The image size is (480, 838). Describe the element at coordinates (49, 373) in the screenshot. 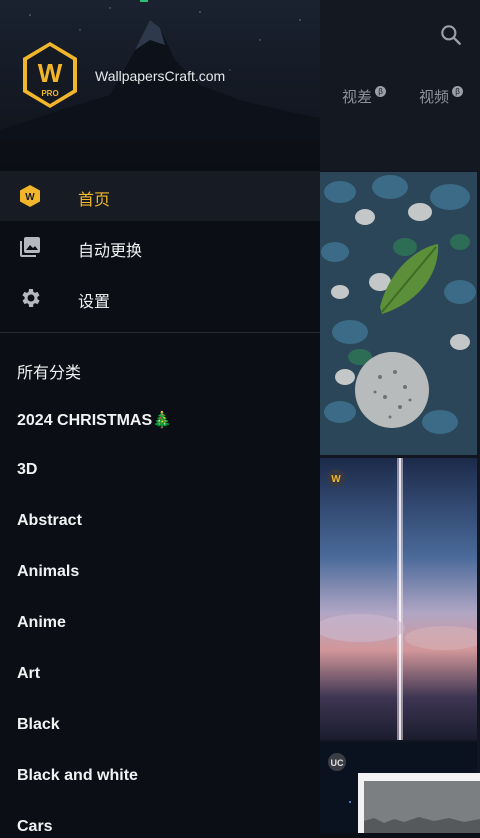

I see `all-categories-header: 所有分类` at that location.